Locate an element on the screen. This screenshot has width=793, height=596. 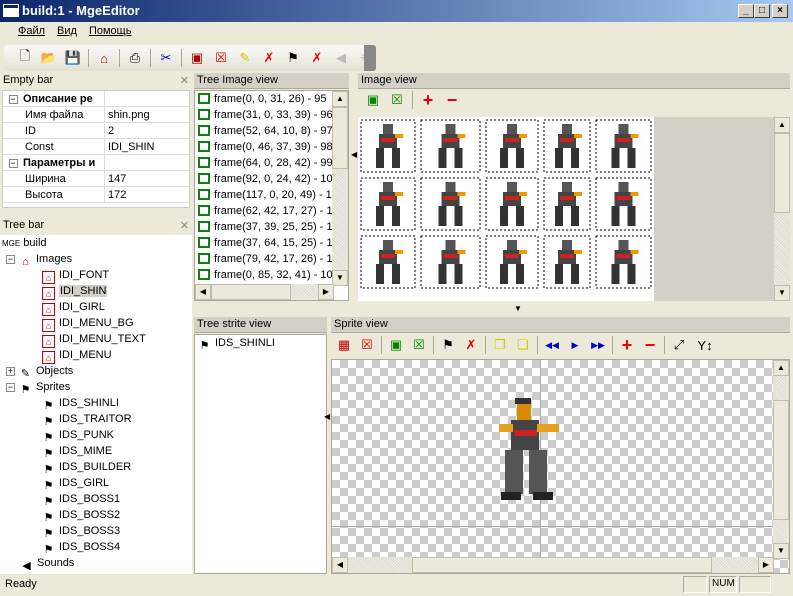
delete-animation-icon: ✗ is located at coordinates (471, 345).